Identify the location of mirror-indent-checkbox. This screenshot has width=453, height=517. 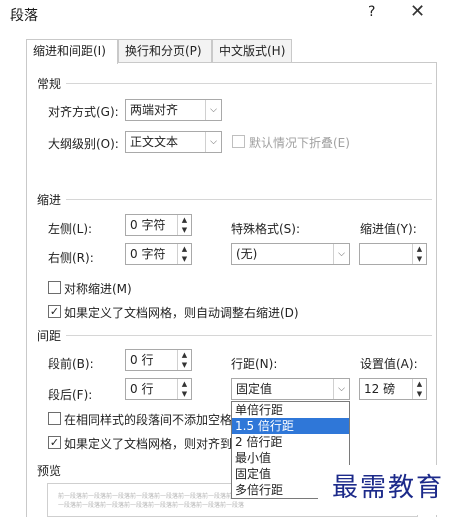
(54, 287).